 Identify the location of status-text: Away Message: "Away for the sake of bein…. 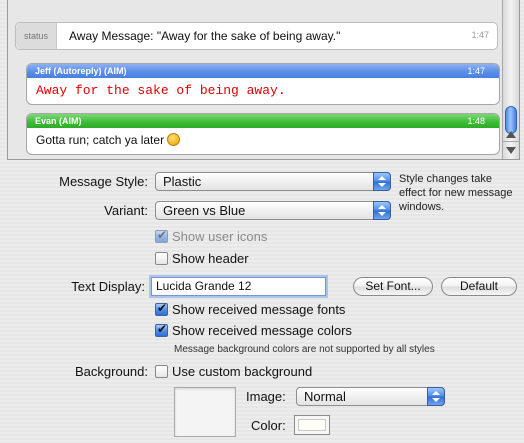
(205, 36).